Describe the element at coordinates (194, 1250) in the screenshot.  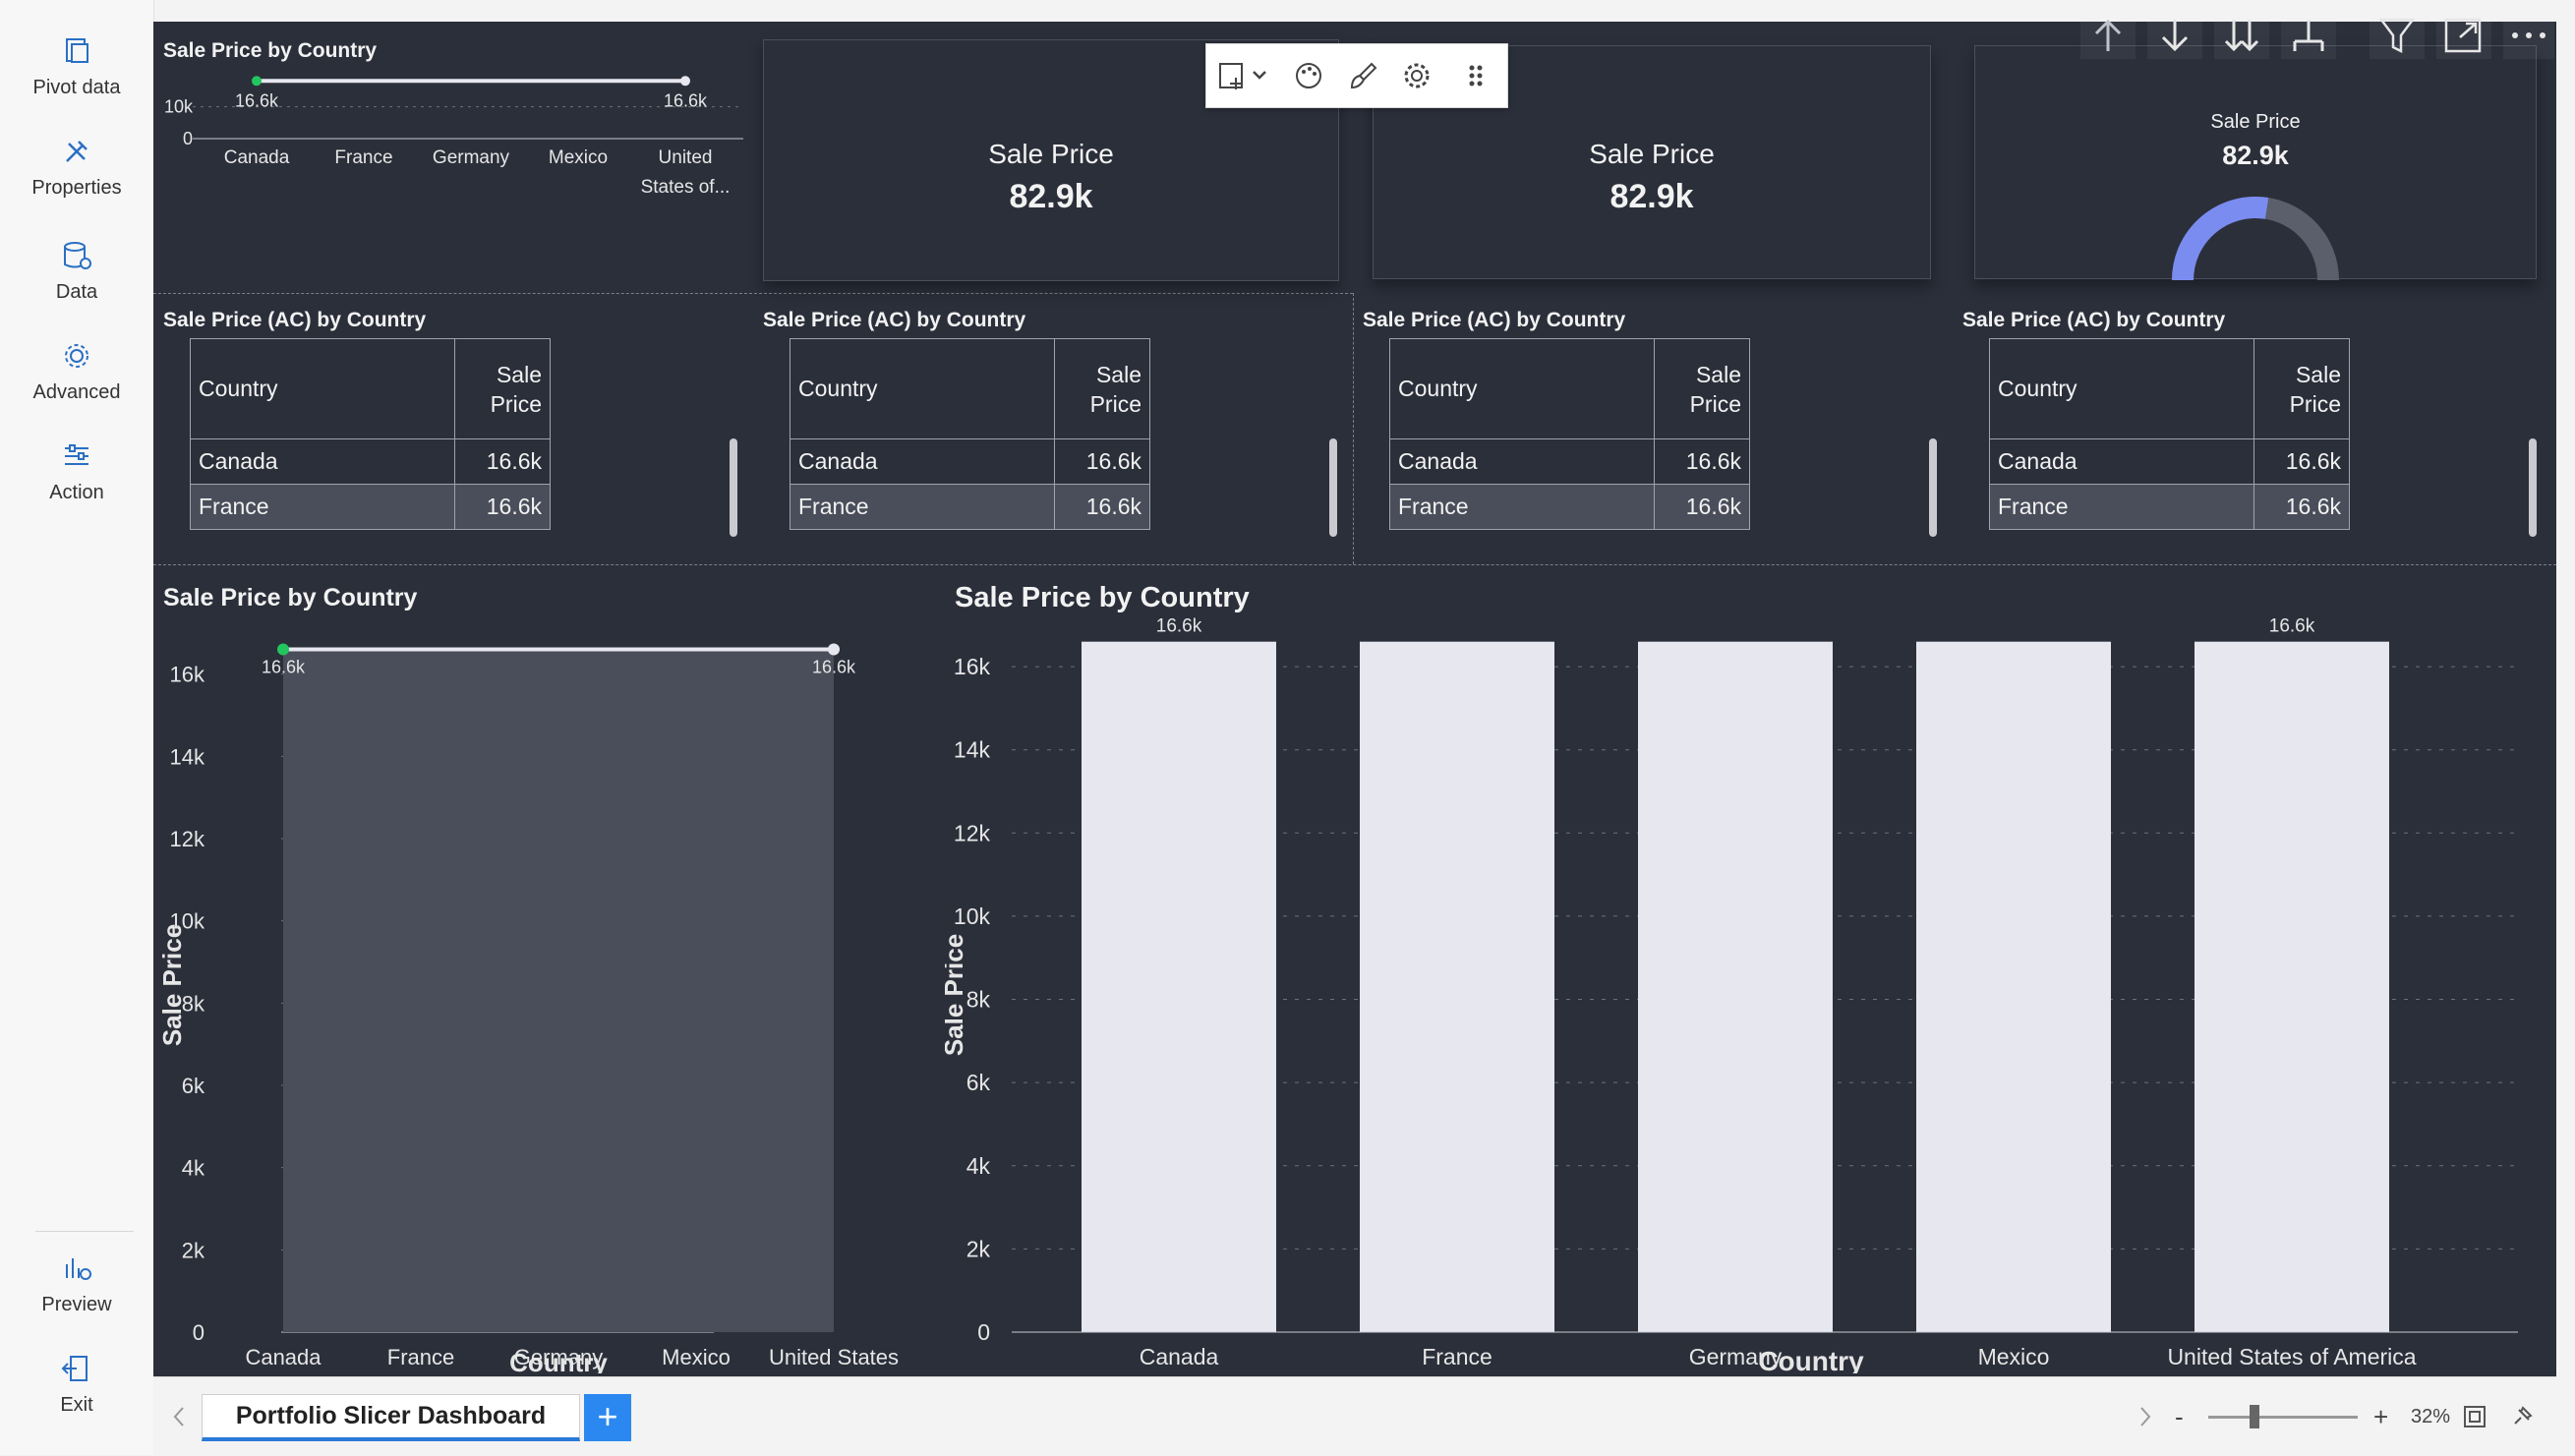
I see `y-tick-label: 2k` at that location.